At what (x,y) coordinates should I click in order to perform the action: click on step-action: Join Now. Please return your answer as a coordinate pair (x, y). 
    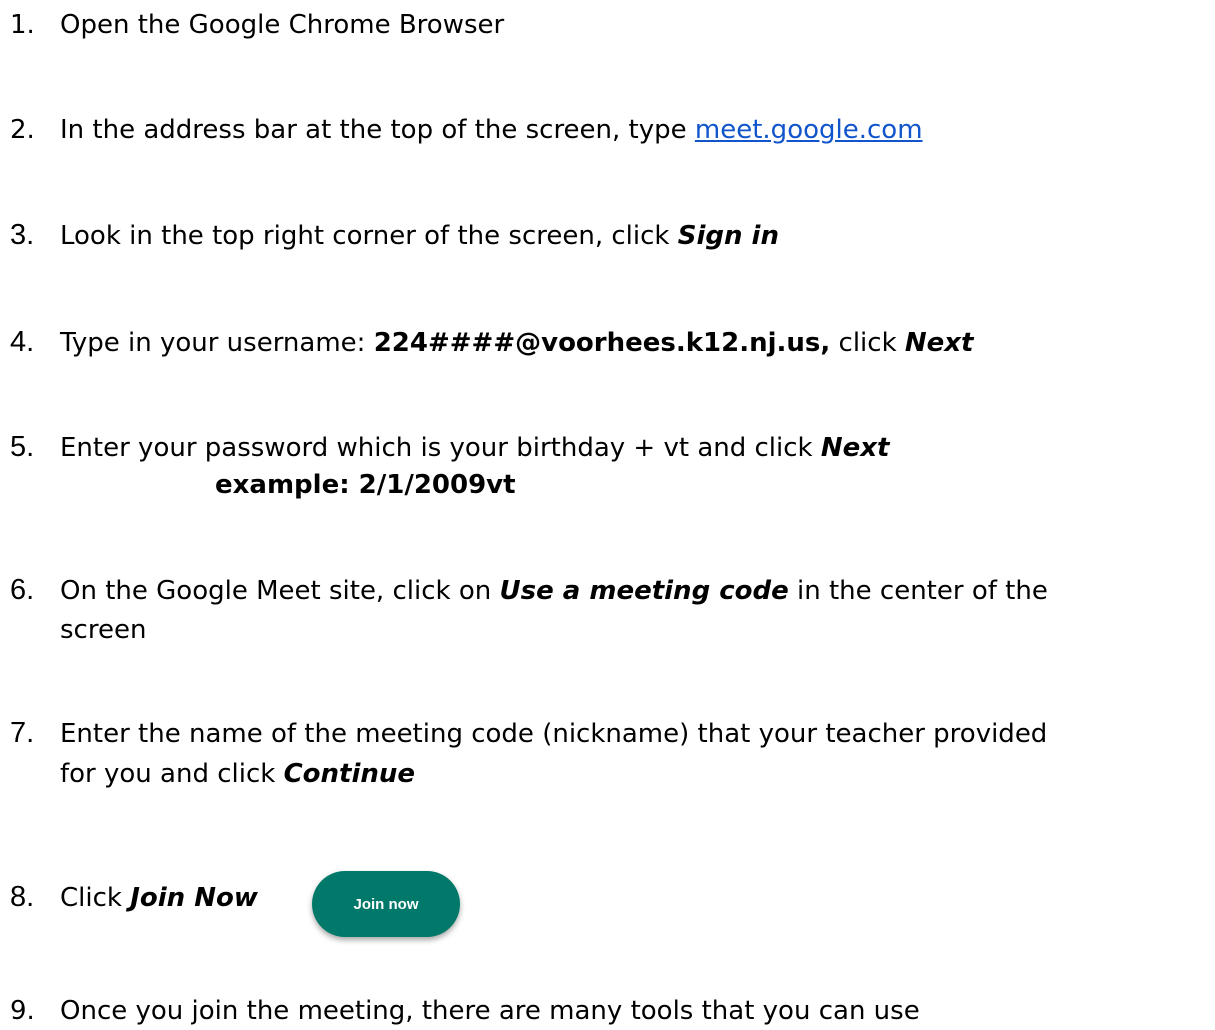
    Looking at the image, I should click on (194, 898).